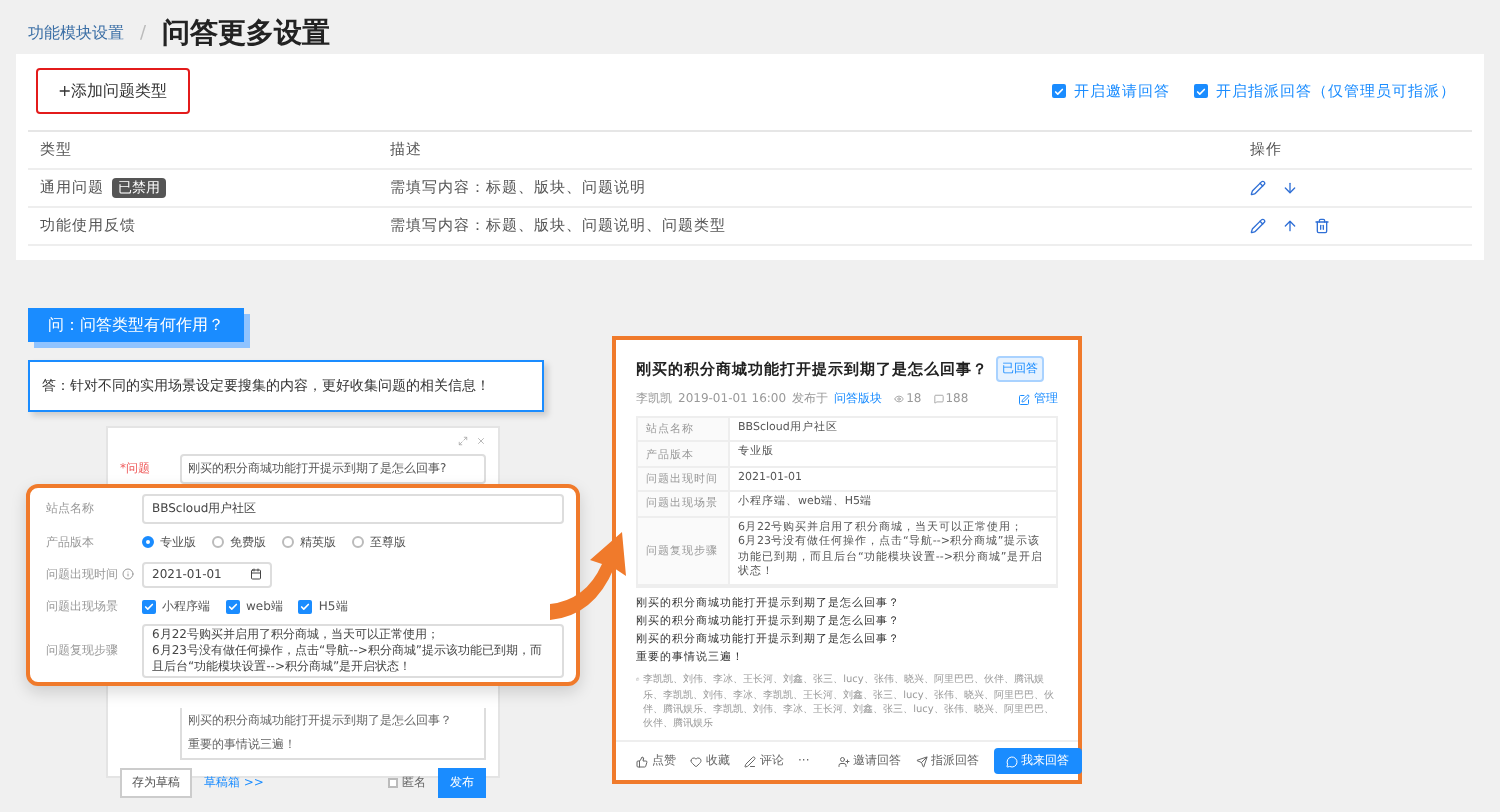 The width and height of the screenshot is (1500, 812). Describe the element at coordinates (1290, 188) in the screenshot. I see `arrow-down-icon` at that location.